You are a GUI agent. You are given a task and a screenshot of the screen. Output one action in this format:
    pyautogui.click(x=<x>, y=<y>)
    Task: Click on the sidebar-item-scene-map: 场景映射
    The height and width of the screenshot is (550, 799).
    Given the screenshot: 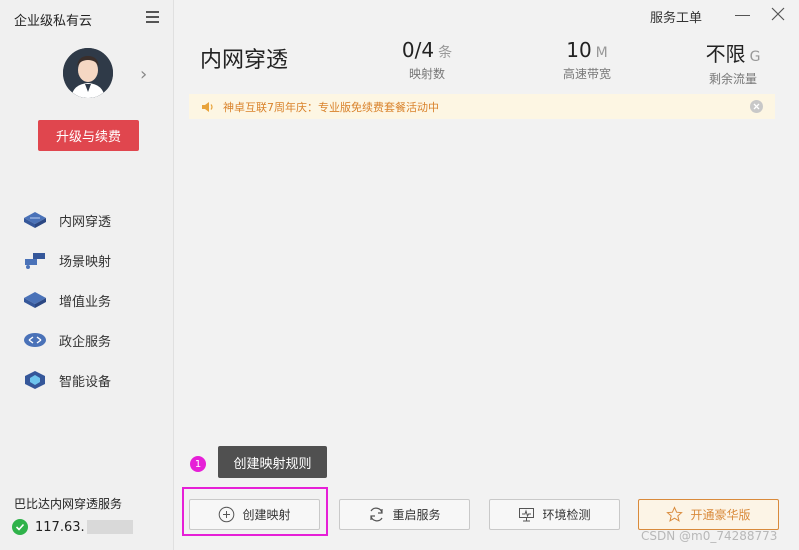 What is the action you would take?
    pyautogui.click(x=87, y=260)
    